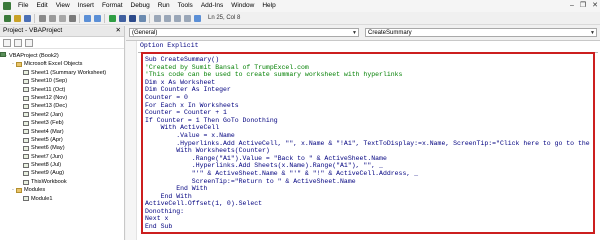 This screenshot has width=600, height=240. Describe the element at coordinates (48, 89) in the screenshot. I see `tree-node-label: Sheet11 (Oct)` at that location.